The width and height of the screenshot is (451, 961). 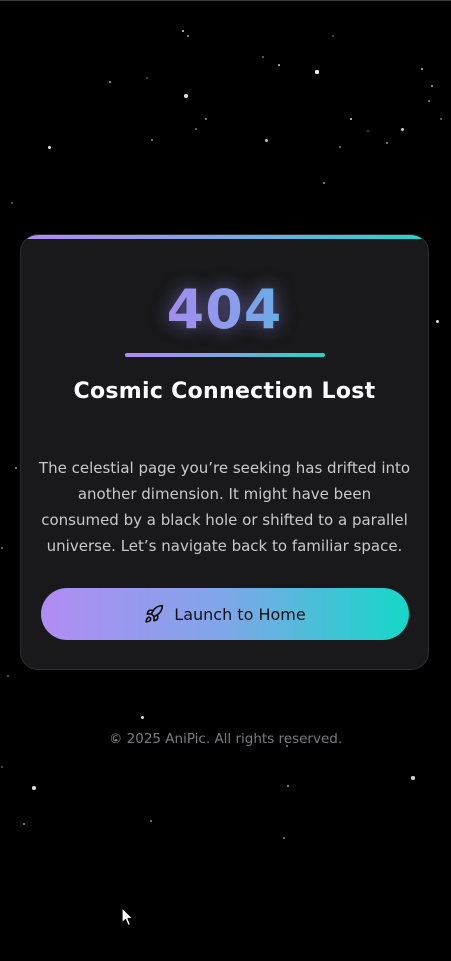 What do you see at coordinates (128, 917) in the screenshot?
I see `arrow-cursor-icon` at bounding box center [128, 917].